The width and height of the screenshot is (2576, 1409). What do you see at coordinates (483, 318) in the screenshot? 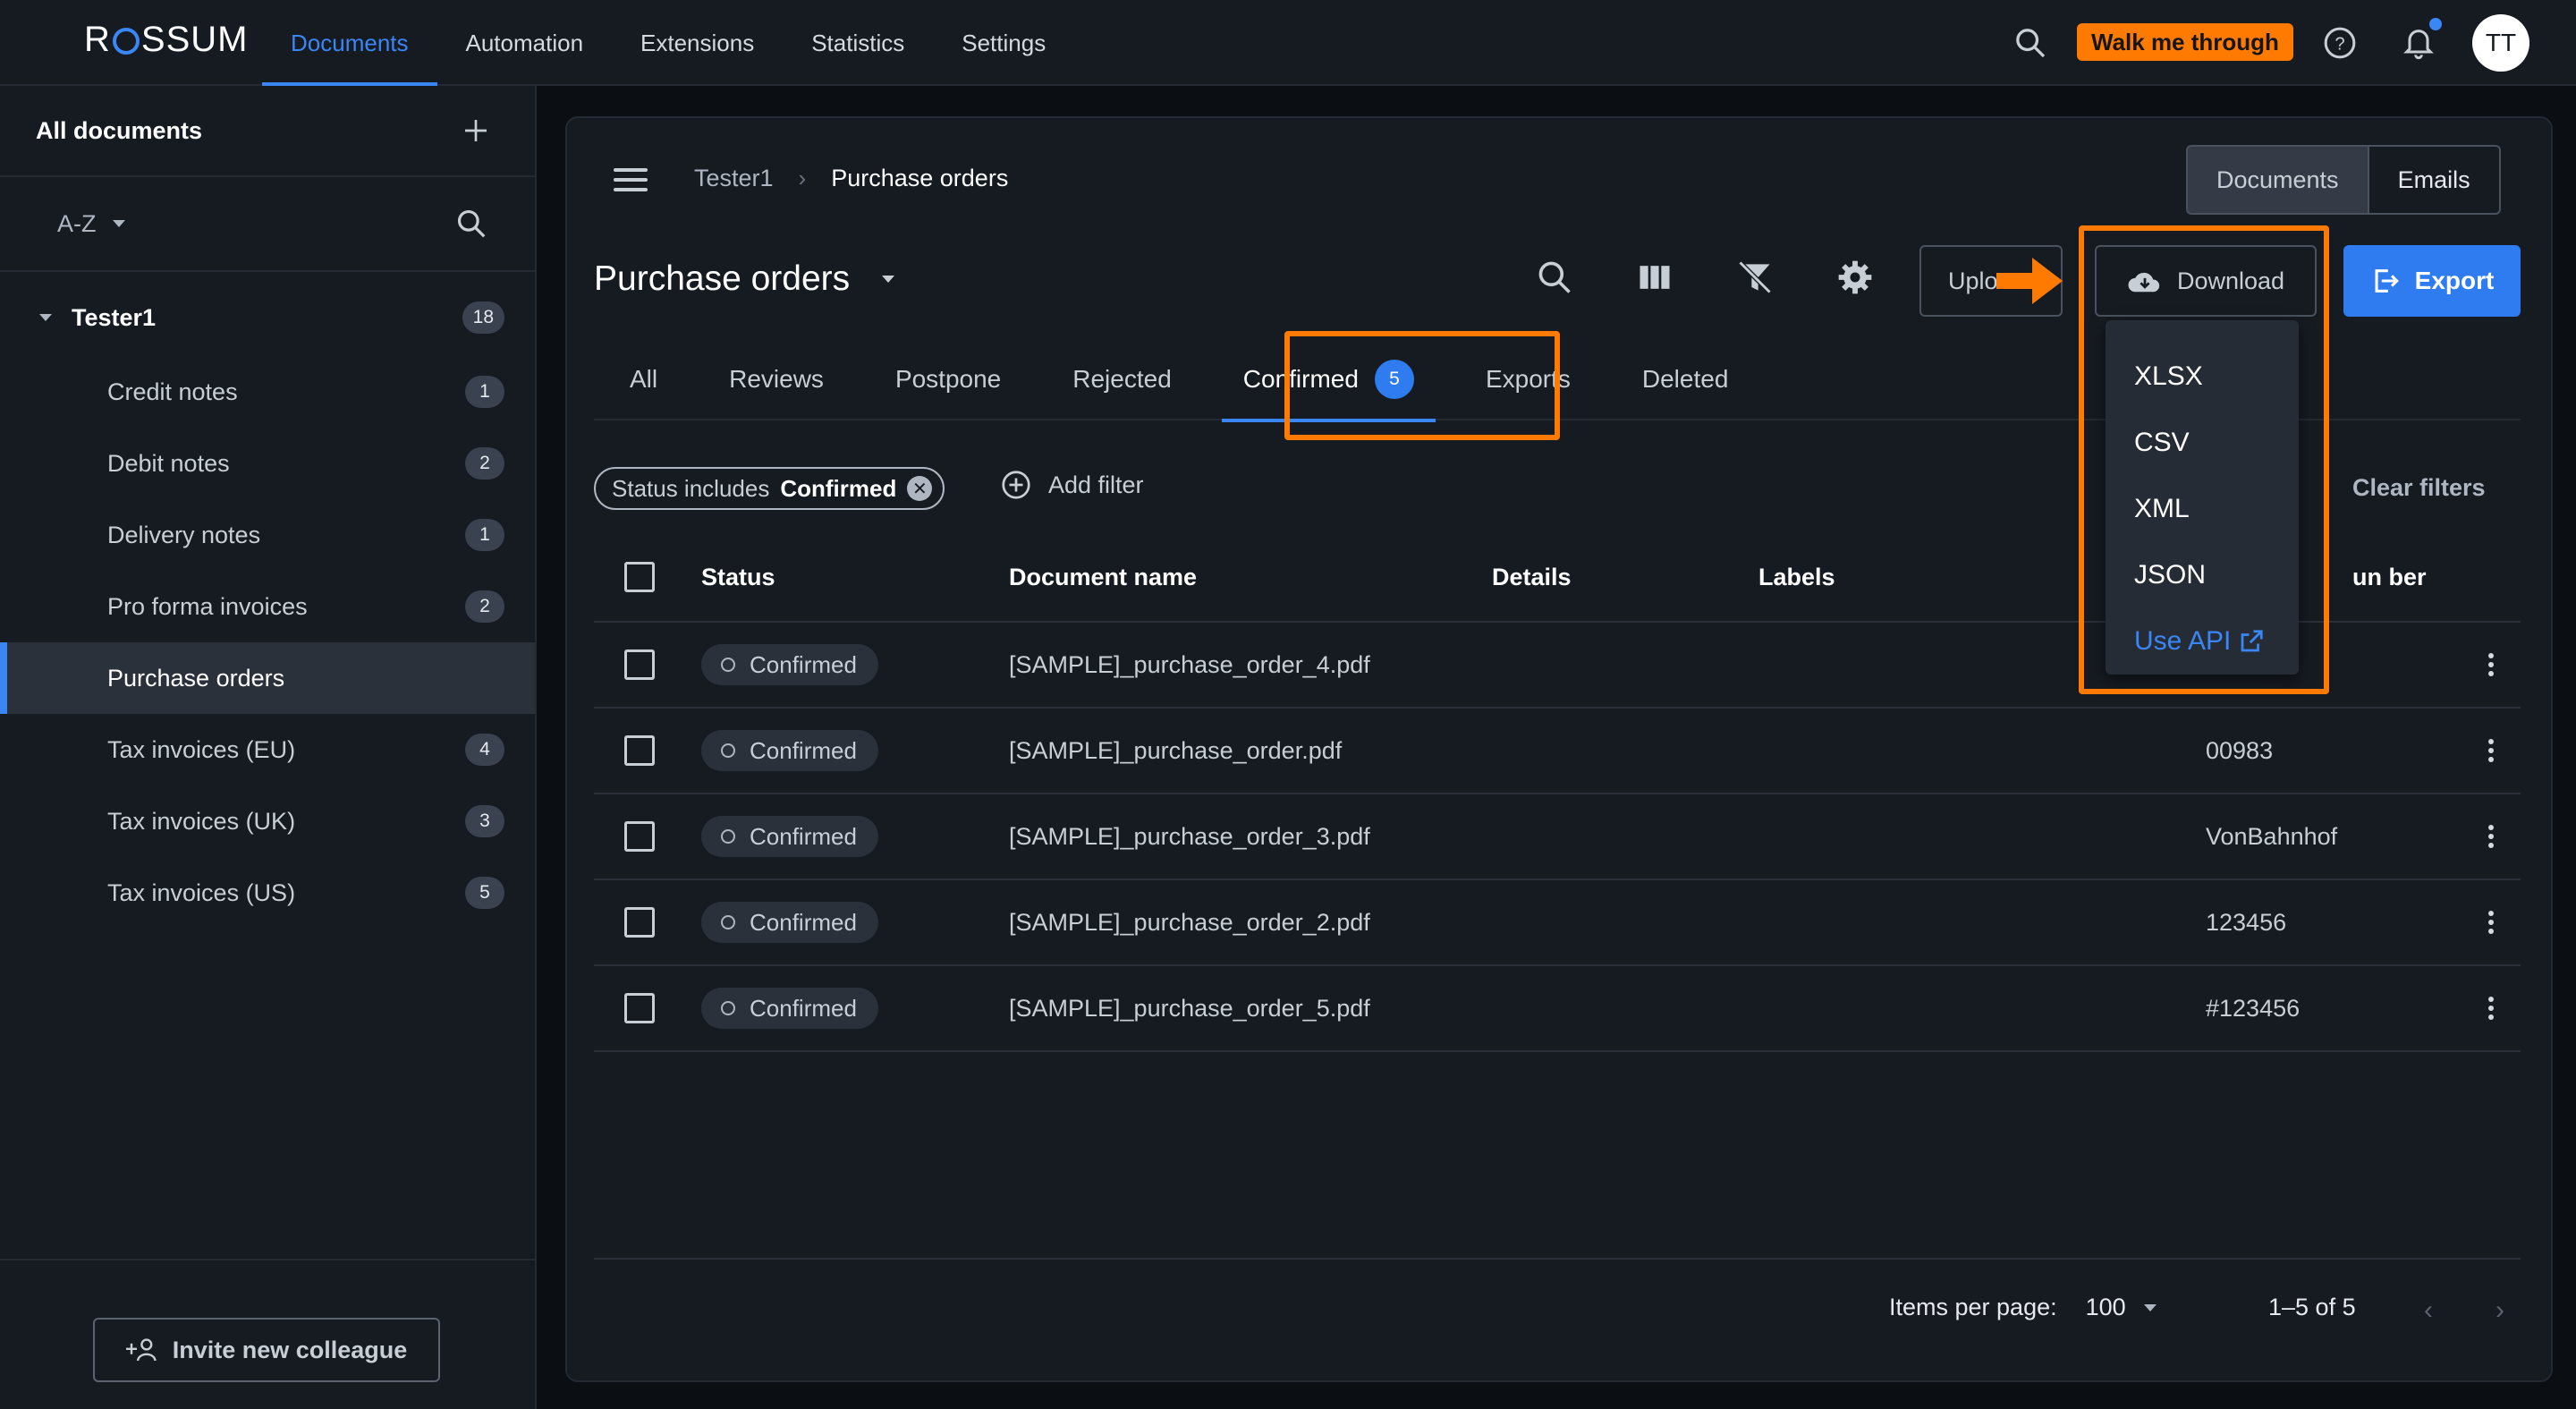
I see `count-badge: 18` at bounding box center [483, 318].